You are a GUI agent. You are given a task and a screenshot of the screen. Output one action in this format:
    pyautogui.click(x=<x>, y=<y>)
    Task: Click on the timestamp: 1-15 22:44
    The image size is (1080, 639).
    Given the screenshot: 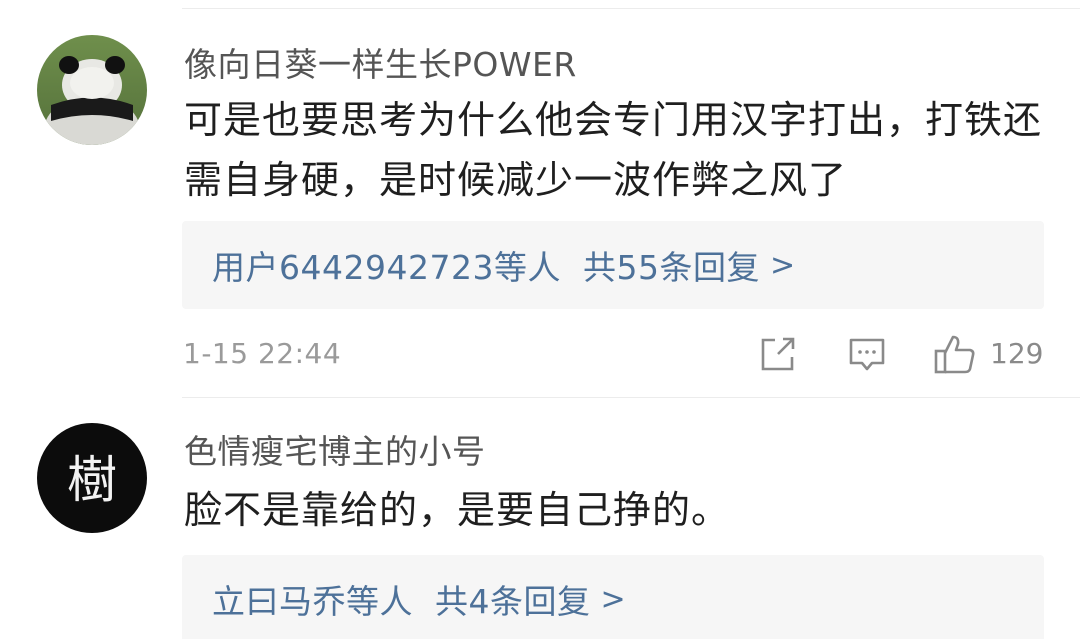 What is the action you would take?
    pyautogui.click(x=262, y=353)
    